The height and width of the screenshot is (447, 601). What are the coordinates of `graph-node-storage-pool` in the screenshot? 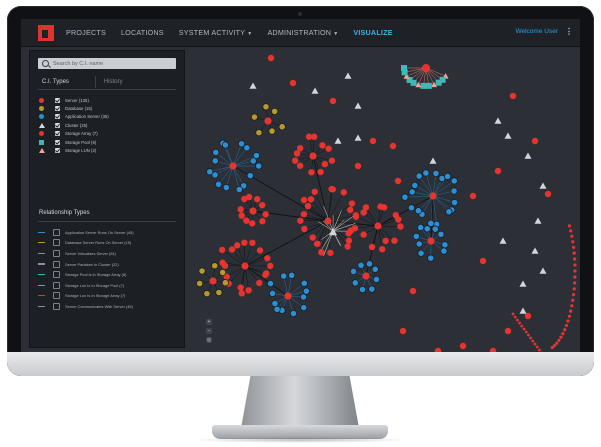 It's located at (428, 85).